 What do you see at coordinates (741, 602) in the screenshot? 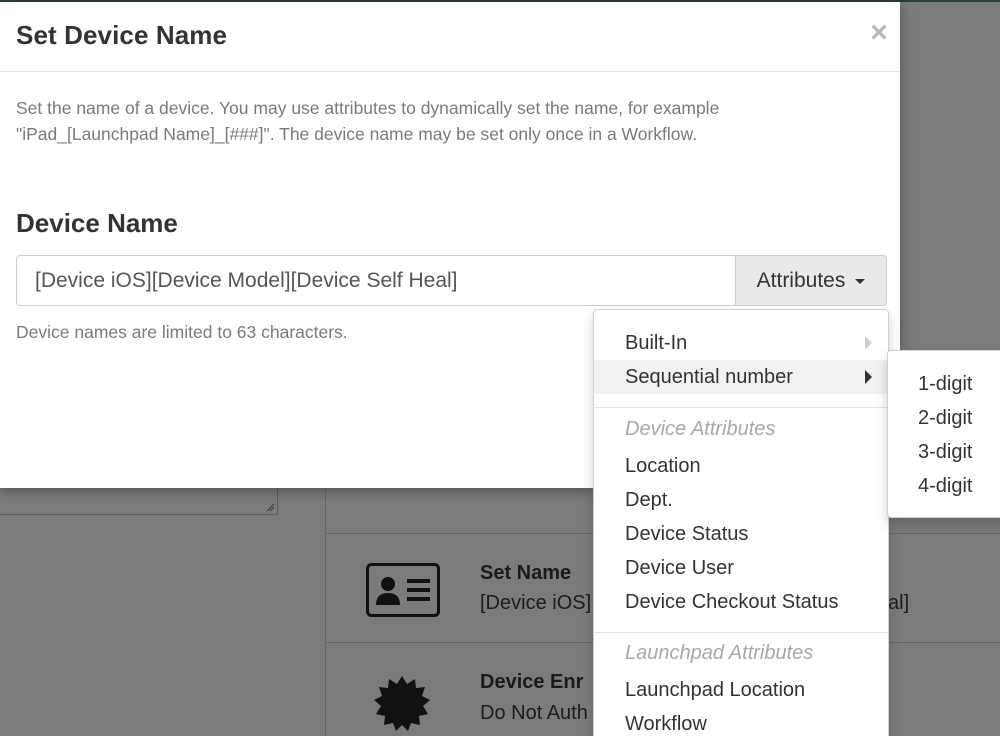
I see `menu-item-device-checkout-status: Device Checkout Status` at bounding box center [741, 602].